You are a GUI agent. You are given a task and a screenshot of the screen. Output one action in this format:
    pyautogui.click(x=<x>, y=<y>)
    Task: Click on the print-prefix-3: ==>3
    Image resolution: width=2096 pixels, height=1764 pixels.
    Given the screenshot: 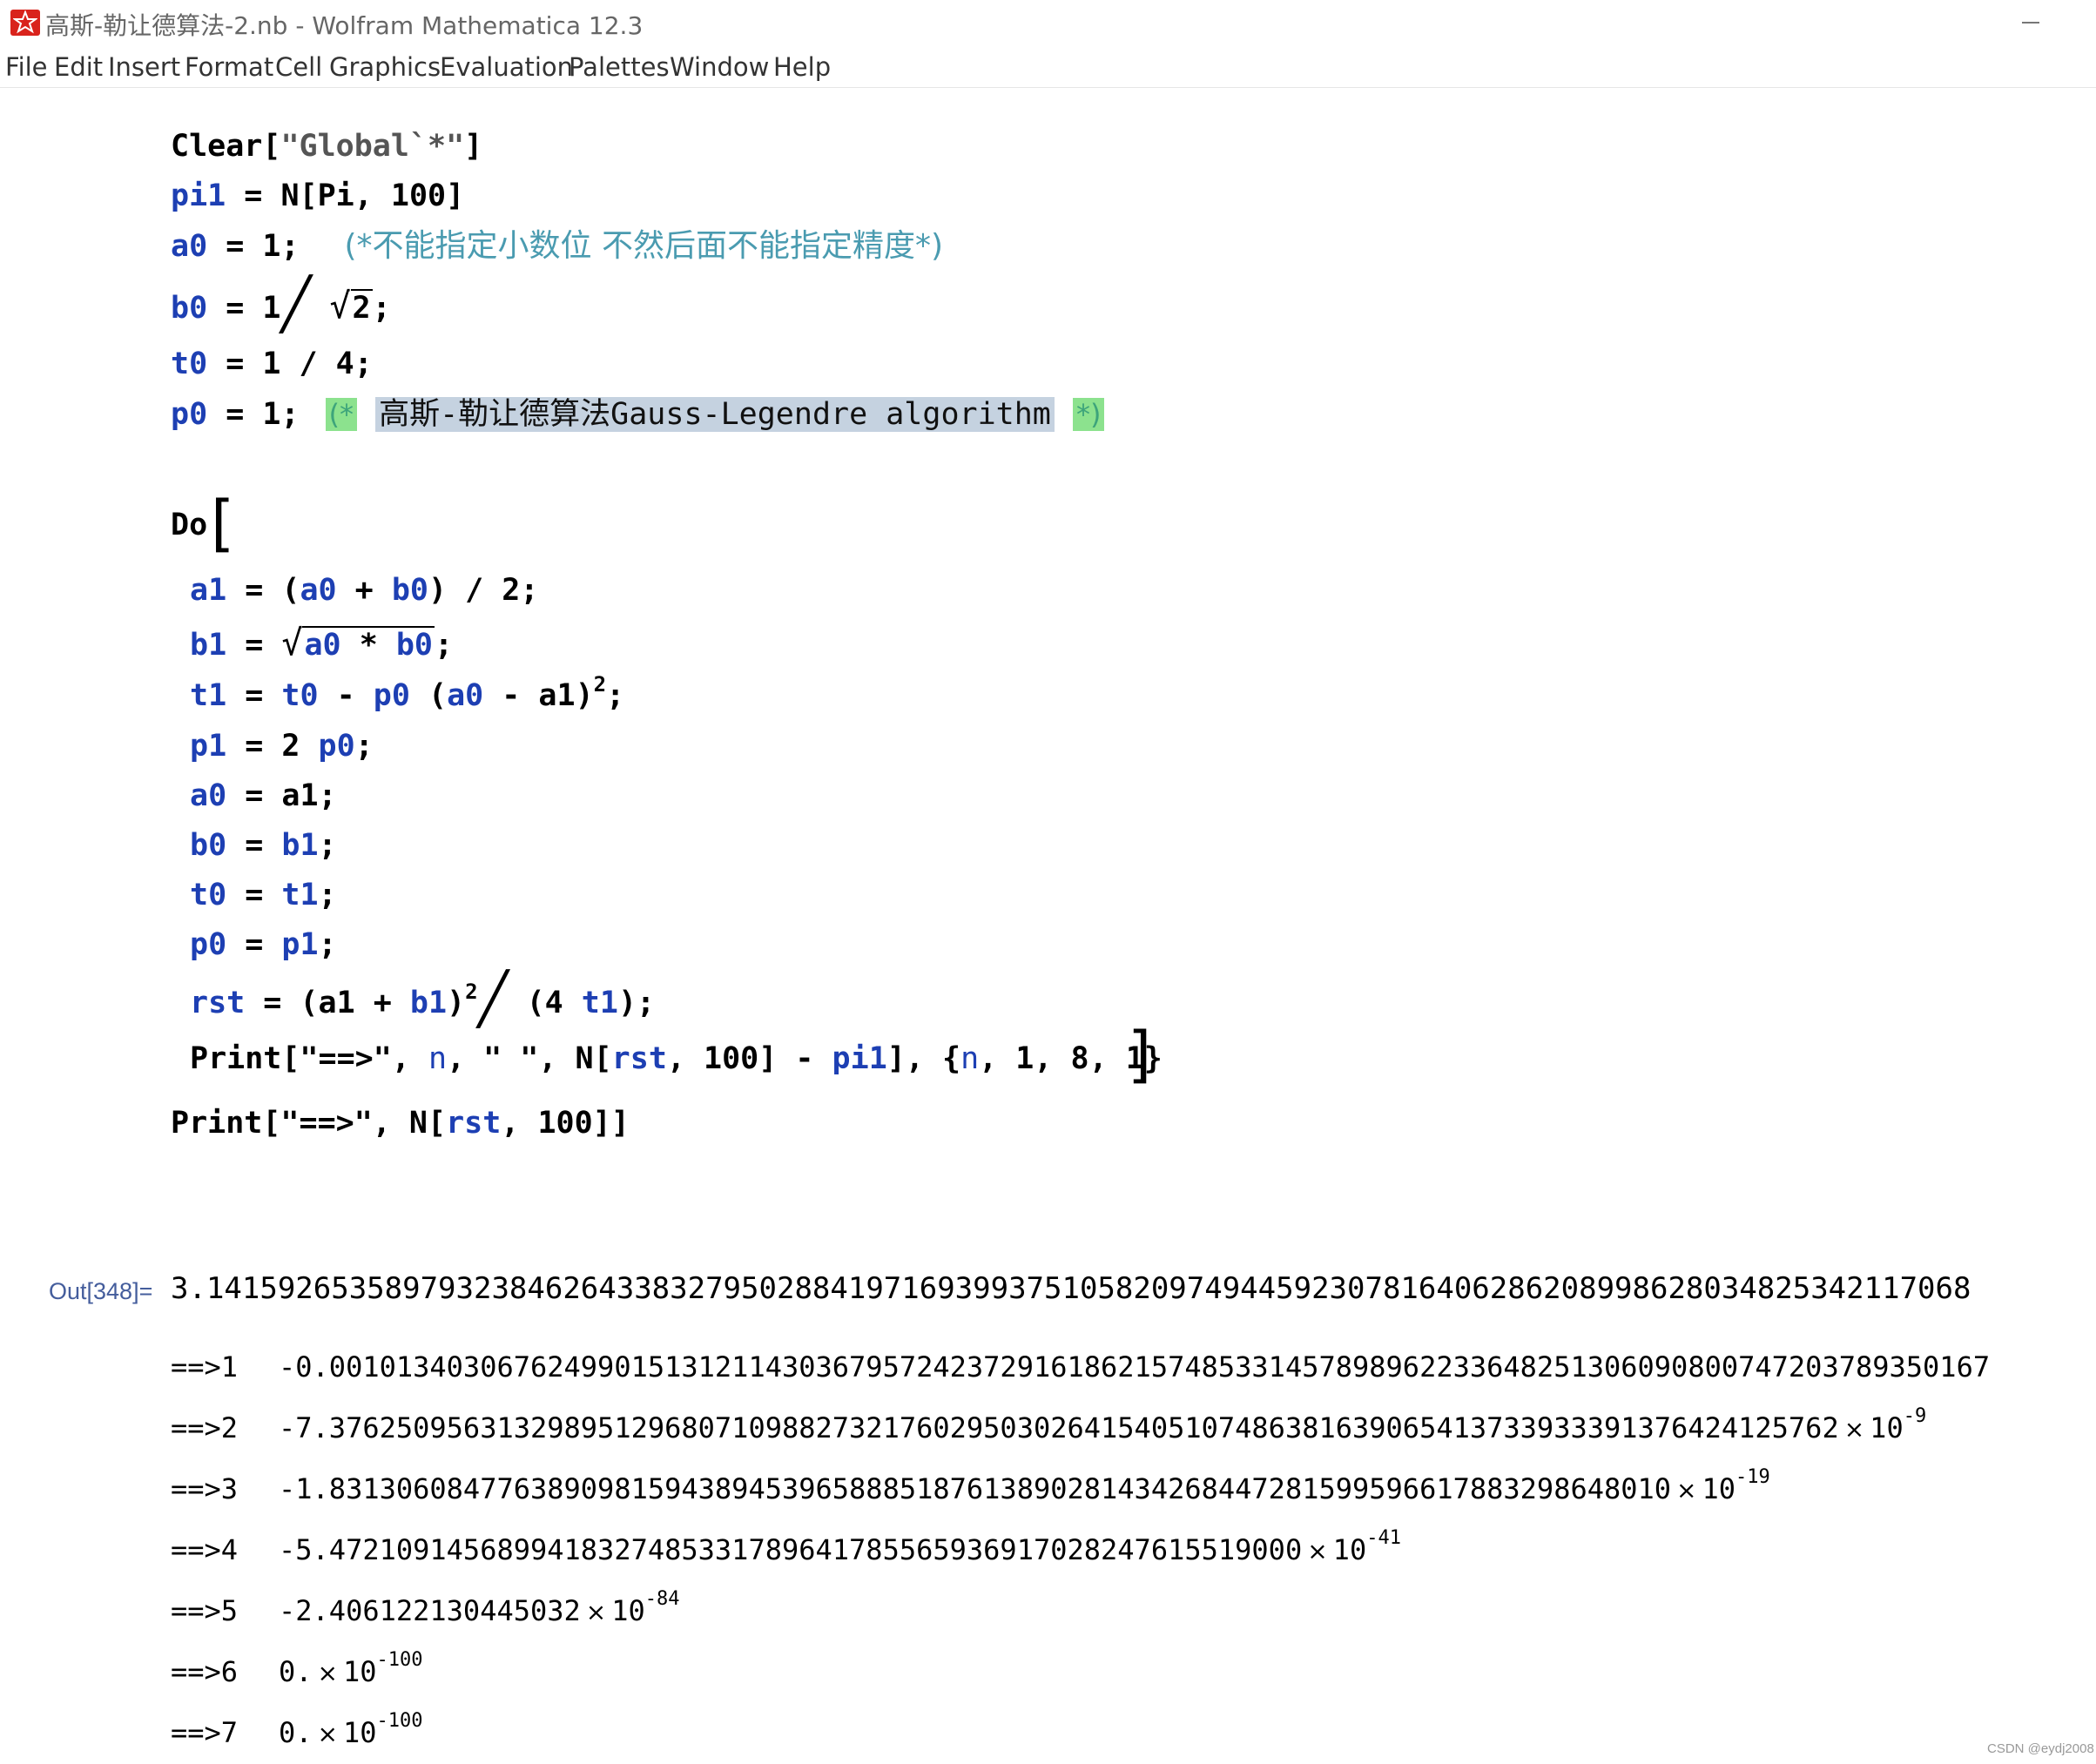 What is the action you would take?
    pyautogui.click(x=205, y=1488)
    